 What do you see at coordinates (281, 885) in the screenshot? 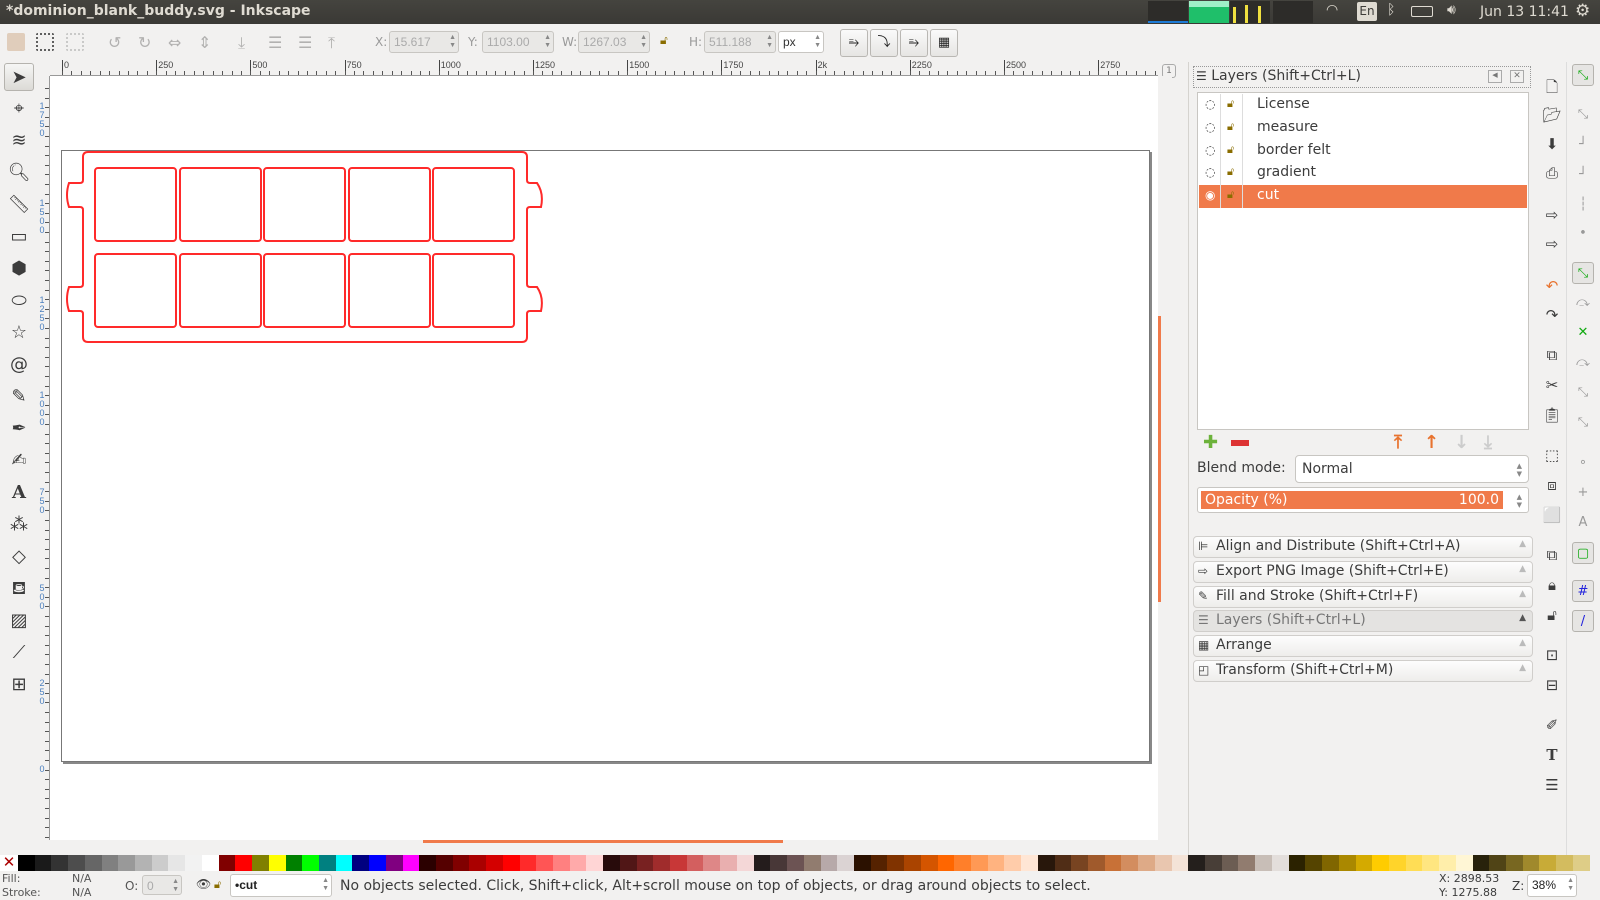
I see `current-layer-select: •cut ▲ ▼` at bounding box center [281, 885].